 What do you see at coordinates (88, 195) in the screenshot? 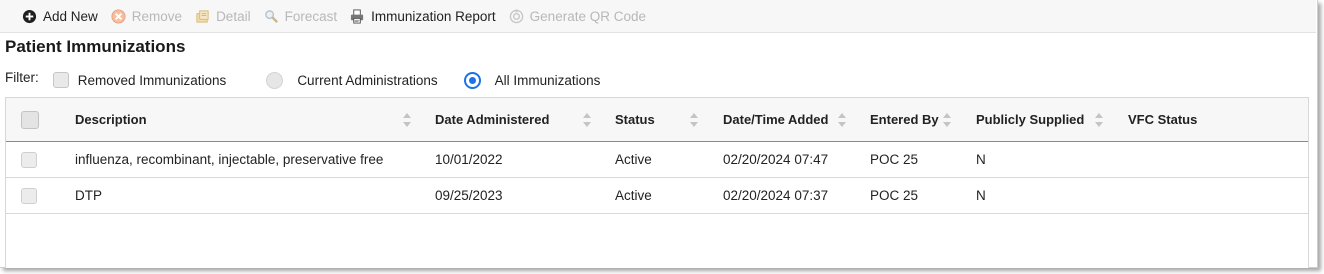
I see `cell-description: DTP` at bounding box center [88, 195].